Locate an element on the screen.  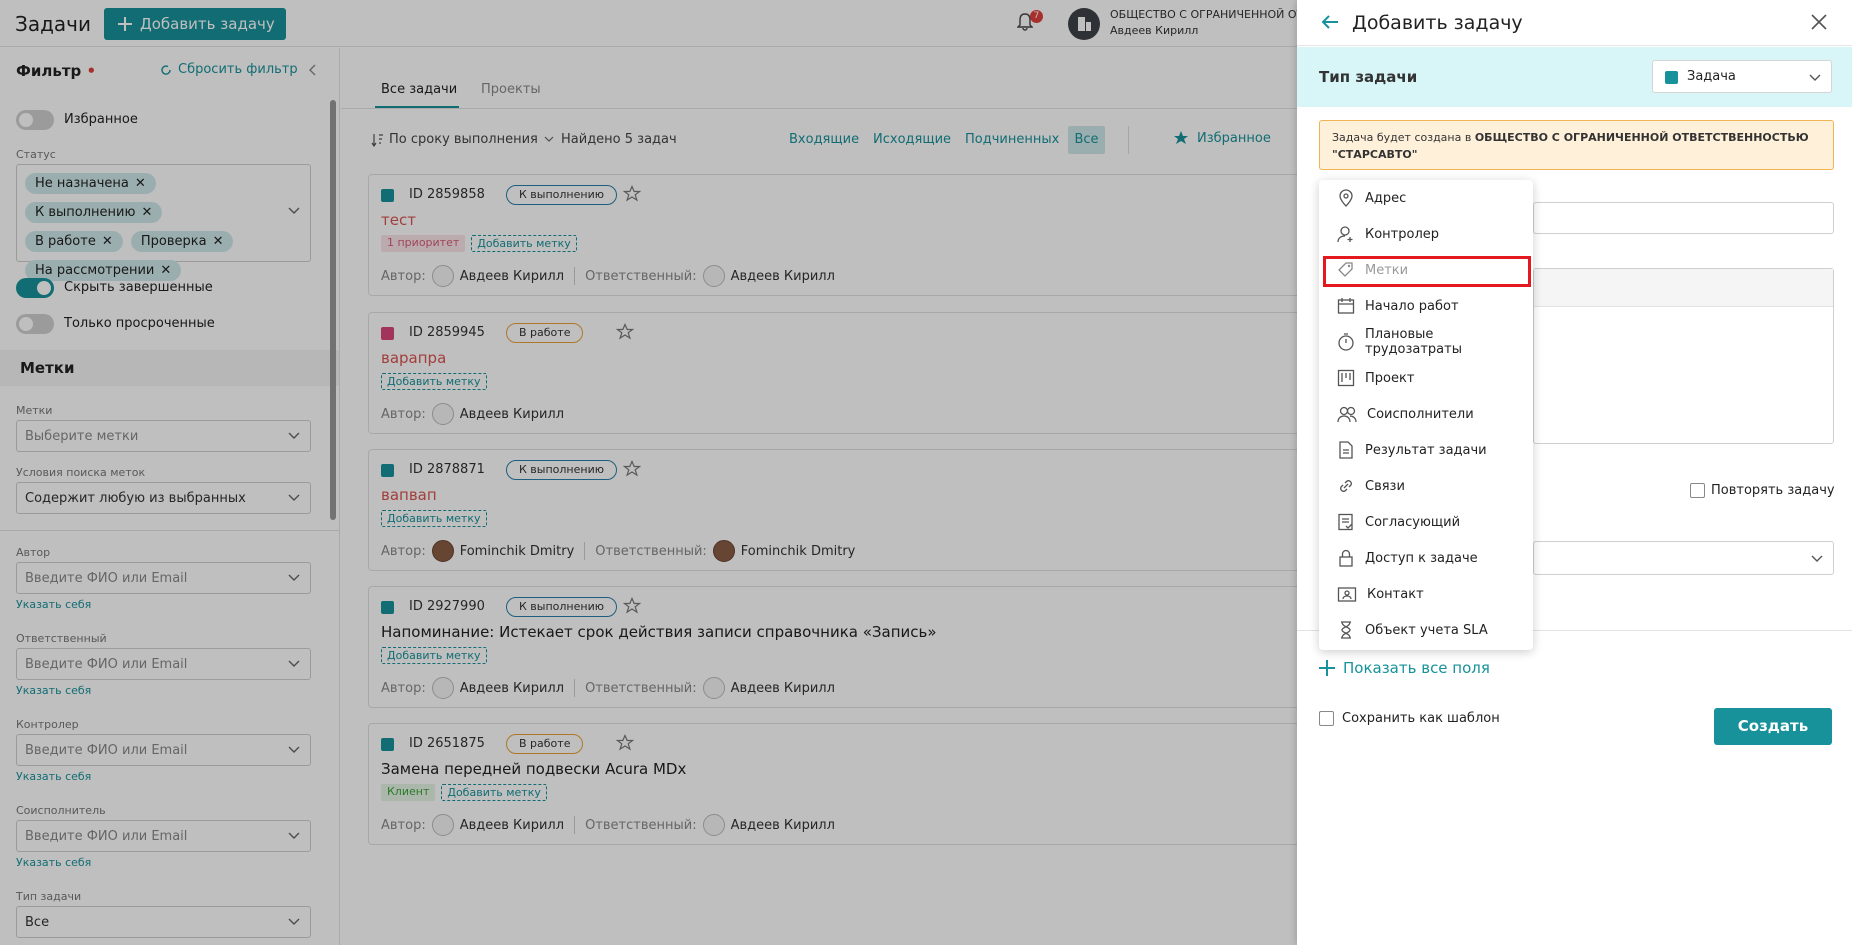
repeat-label: Повторять задачу is located at coordinates (1773, 490).